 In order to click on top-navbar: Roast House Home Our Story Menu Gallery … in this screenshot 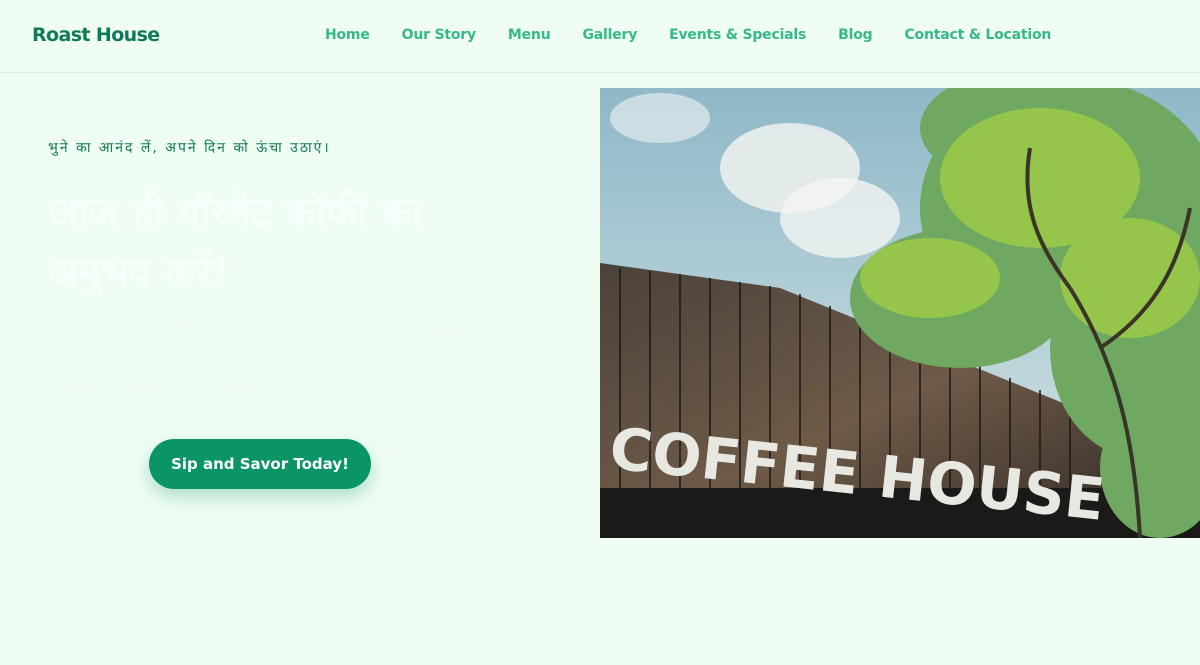, I will do `click(600, 36)`.